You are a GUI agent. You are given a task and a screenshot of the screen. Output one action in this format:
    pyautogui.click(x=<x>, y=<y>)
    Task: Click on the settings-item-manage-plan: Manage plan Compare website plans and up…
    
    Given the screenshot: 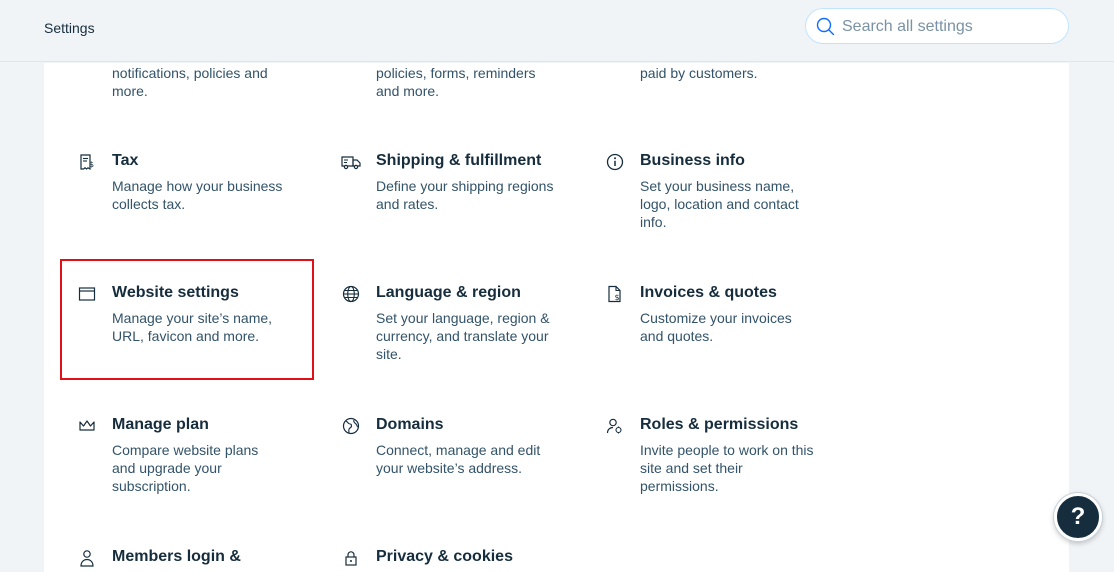 What is the action you would take?
    pyautogui.click(x=180, y=455)
    